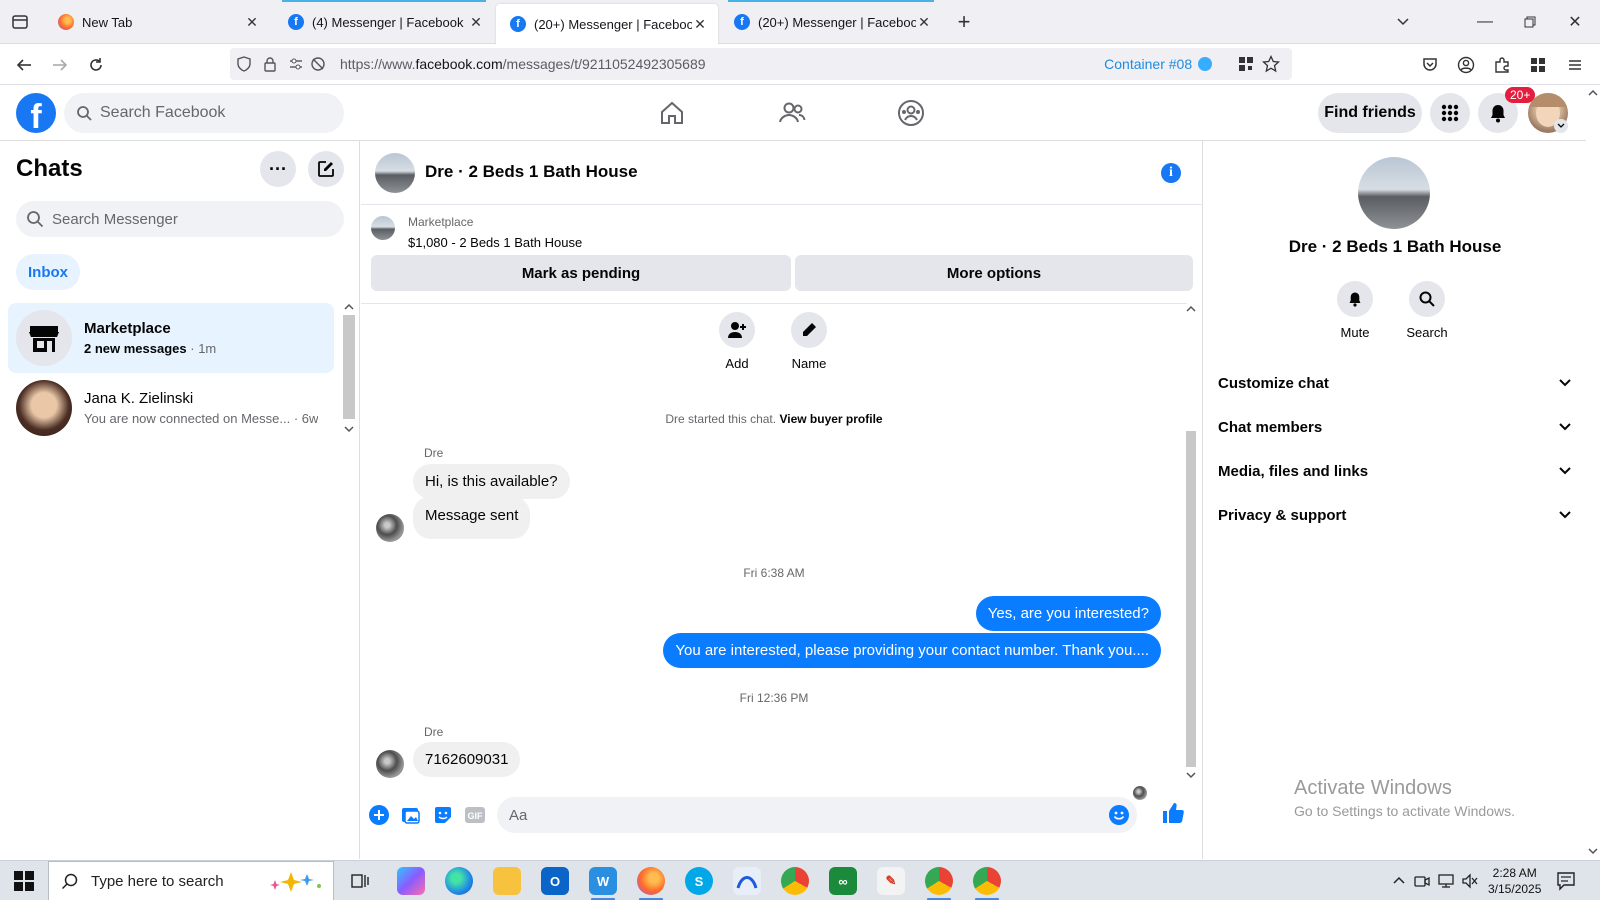 The image size is (1600, 900). What do you see at coordinates (939, 883) in the screenshot?
I see `chrome-profile-gm-icon` at bounding box center [939, 883].